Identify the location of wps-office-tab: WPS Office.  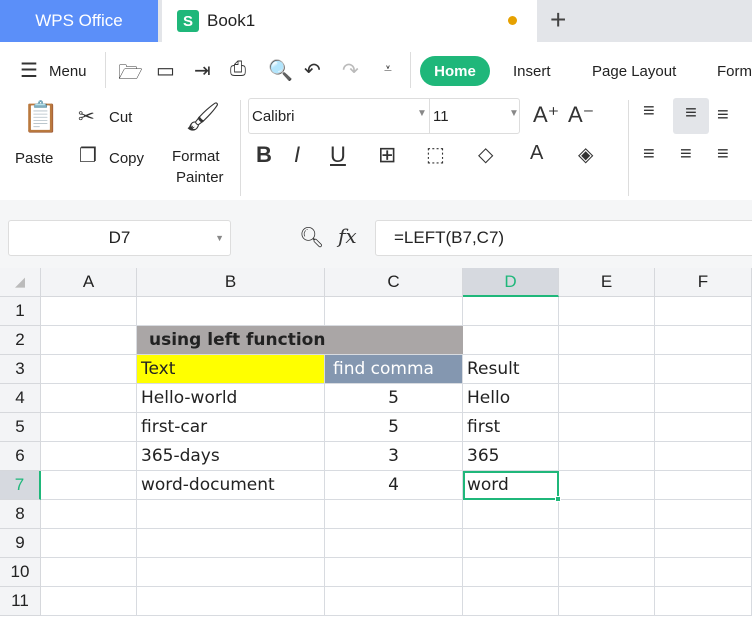
(79, 21).